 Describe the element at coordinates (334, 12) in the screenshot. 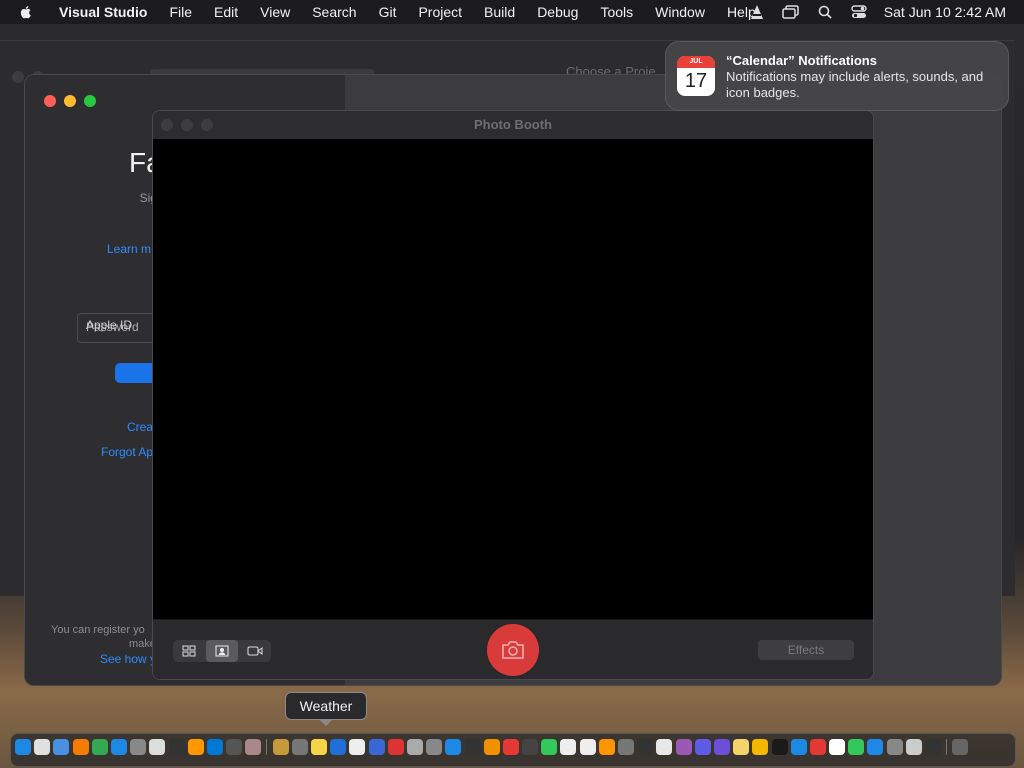

I see `menu-search: Search` at that location.